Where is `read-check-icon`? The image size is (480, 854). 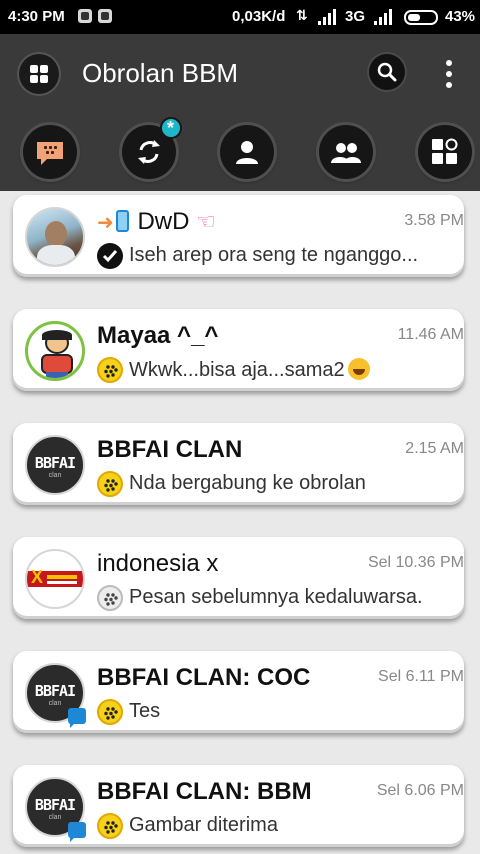
read-check-icon is located at coordinates (110, 256).